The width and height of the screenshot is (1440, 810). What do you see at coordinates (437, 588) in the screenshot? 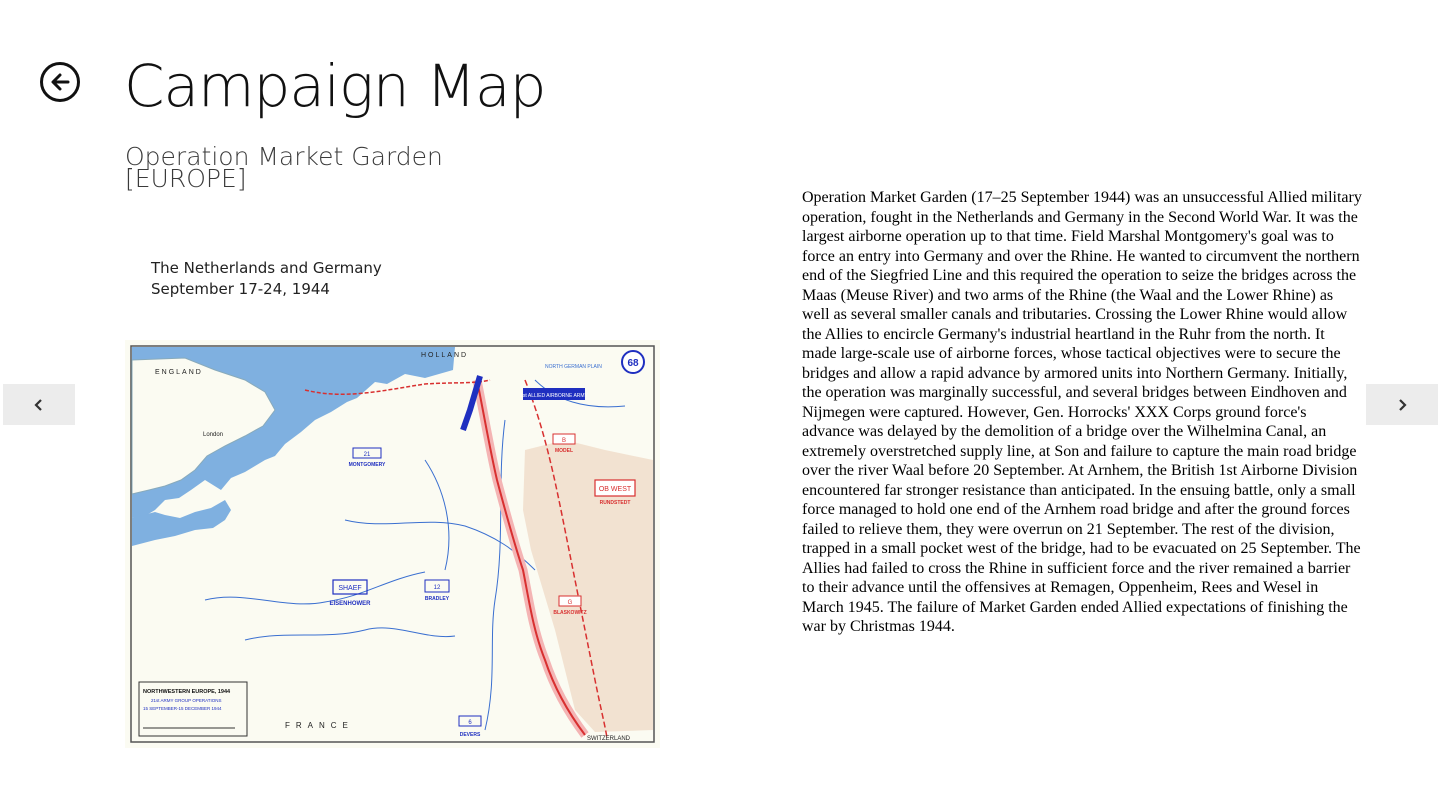
I see `bradley-num: 12` at bounding box center [437, 588].